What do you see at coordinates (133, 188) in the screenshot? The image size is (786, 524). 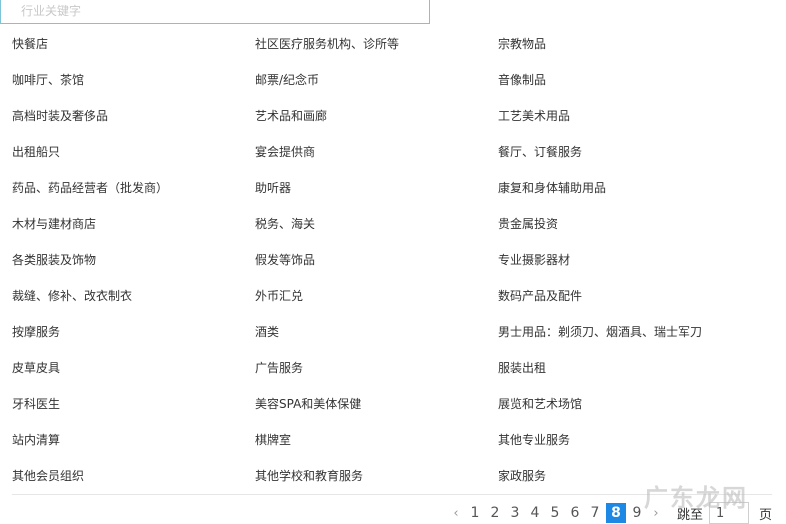 I see `category-item: 药品、药品经营者（批发商）` at bounding box center [133, 188].